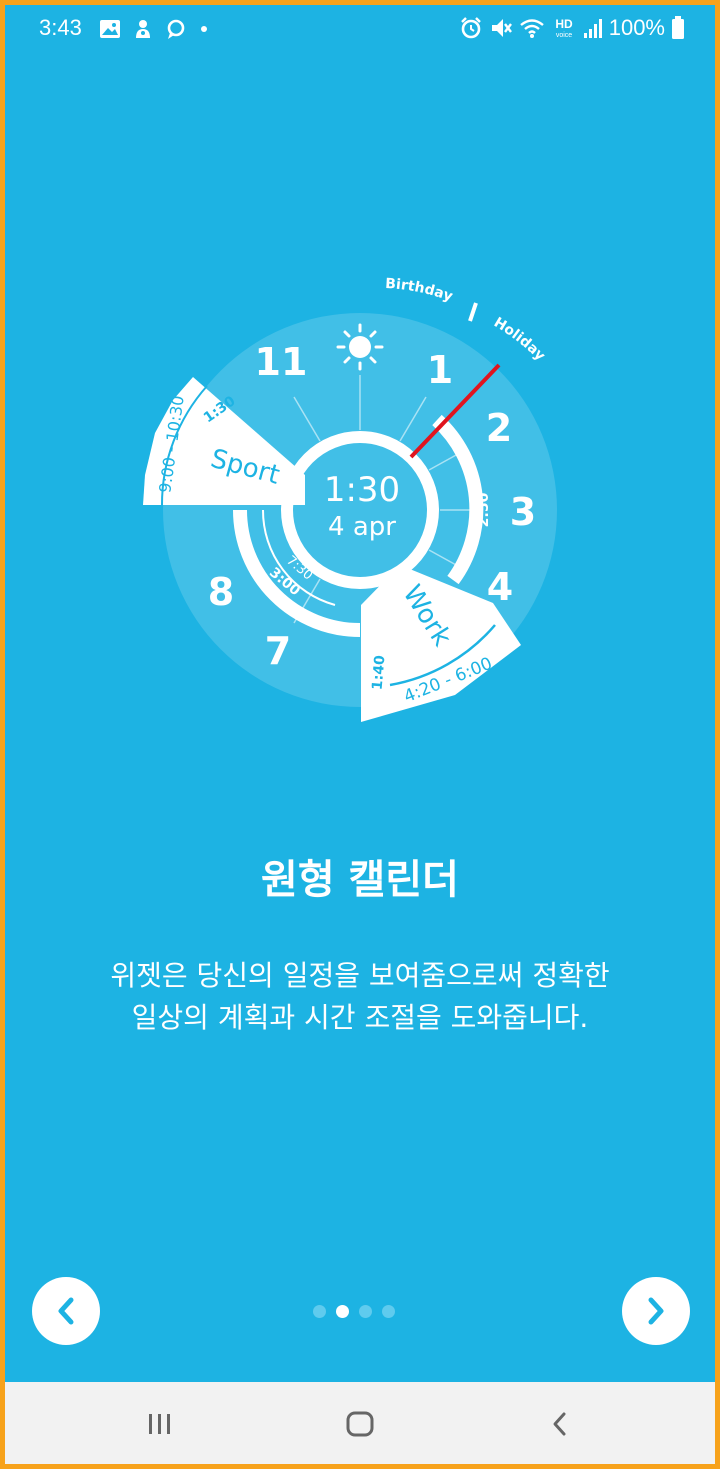 Image resolution: width=720 pixels, height=1469 pixels. Describe the element at coordinates (360, 975) in the screenshot. I see `description-line-1: 위젯은 당신의 일정을 보여줌으로써 정확한` at that location.